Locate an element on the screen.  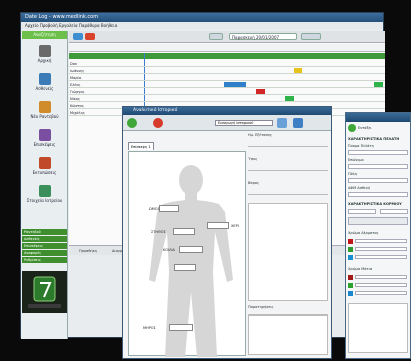
prev-icon is located at coordinates (78, 36).